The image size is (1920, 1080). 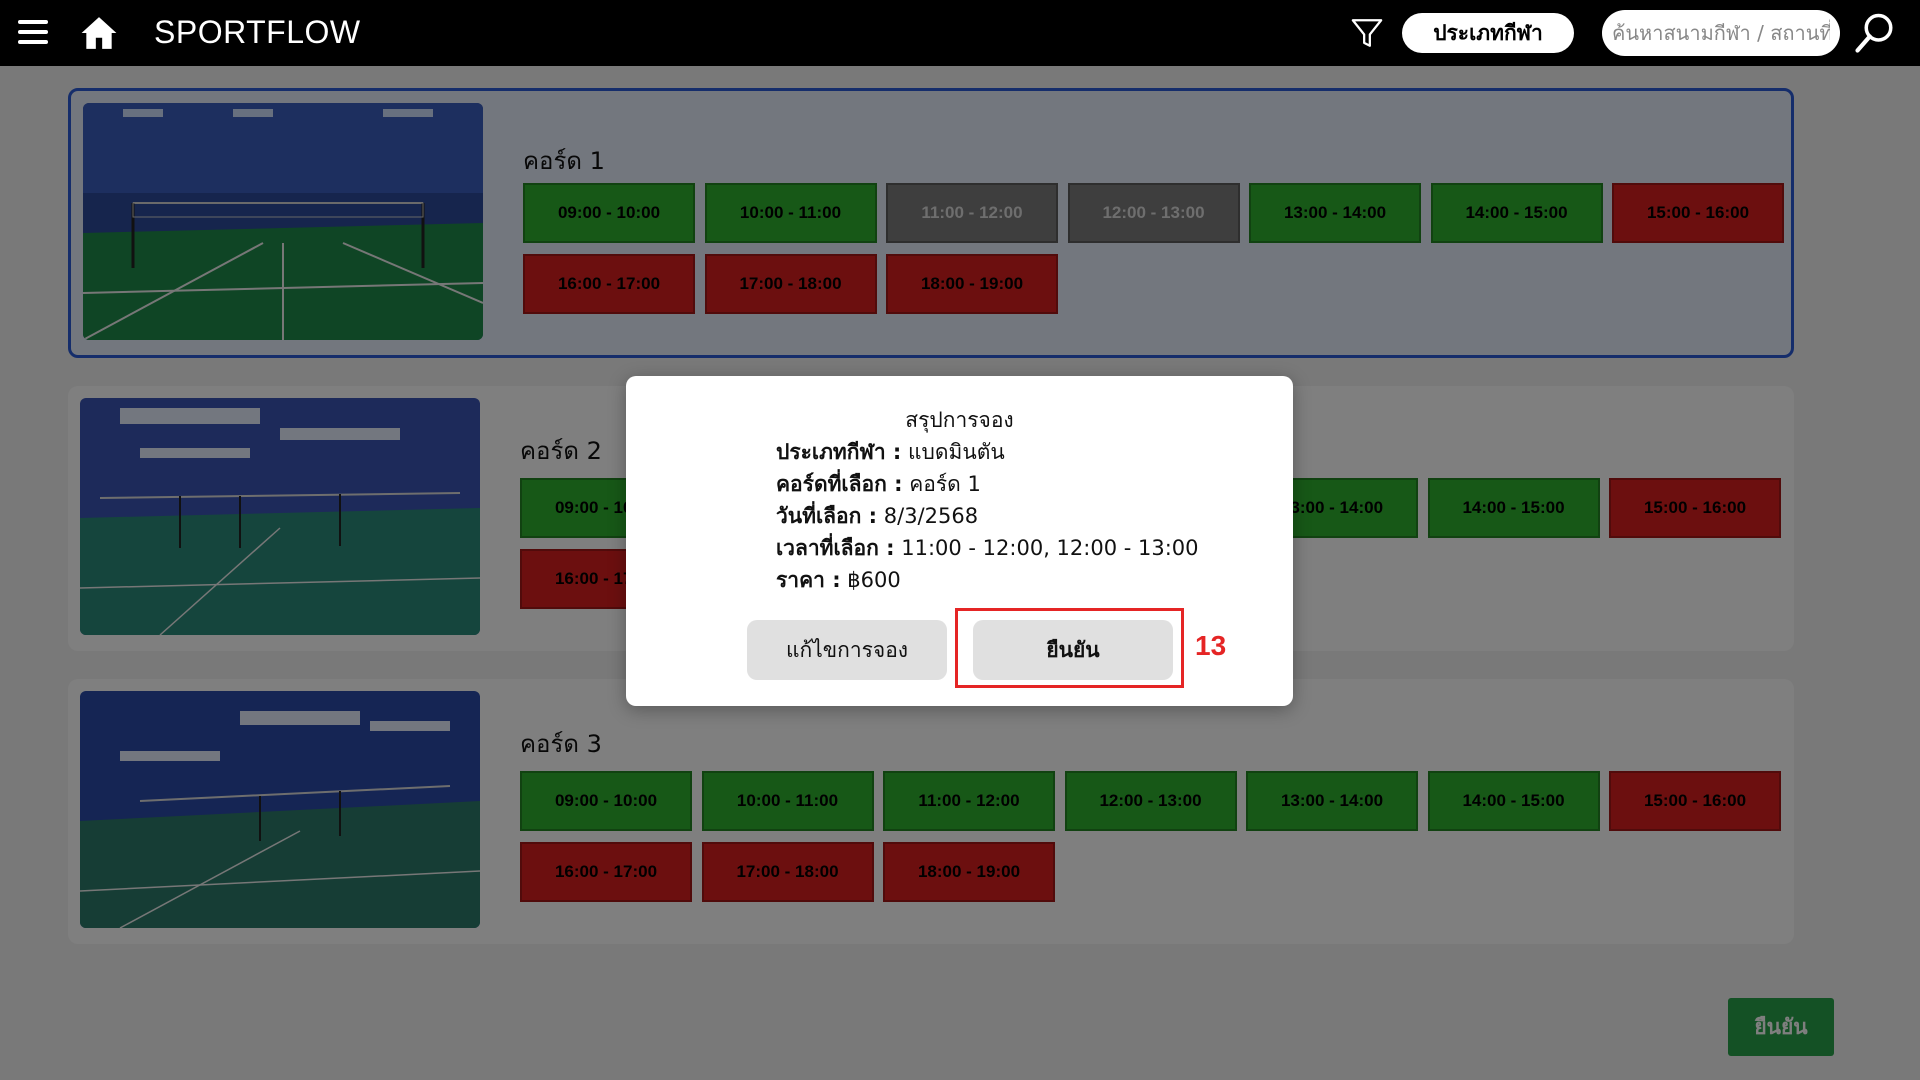 I want to click on summary-date-row: วันที่เลือก : 8/3/2568, so click(x=987, y=516).